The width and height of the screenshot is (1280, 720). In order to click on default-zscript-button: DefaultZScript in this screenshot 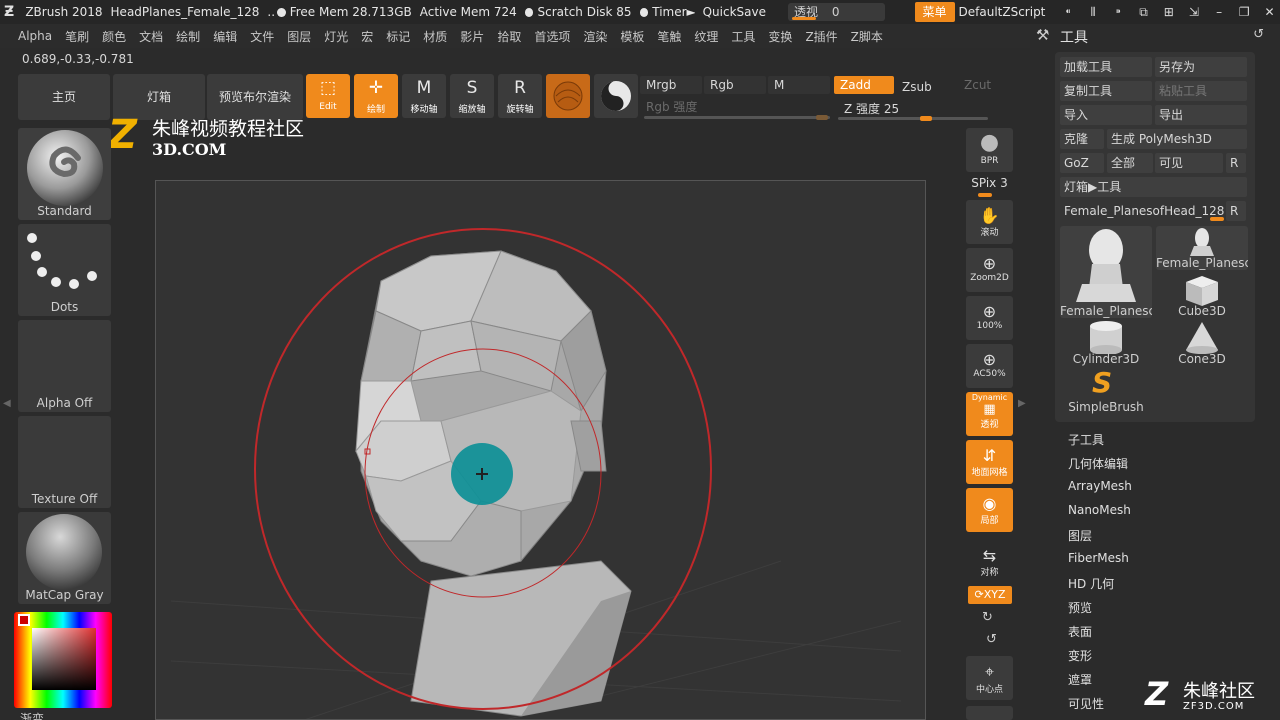, I will do `click(1002, 12)`.